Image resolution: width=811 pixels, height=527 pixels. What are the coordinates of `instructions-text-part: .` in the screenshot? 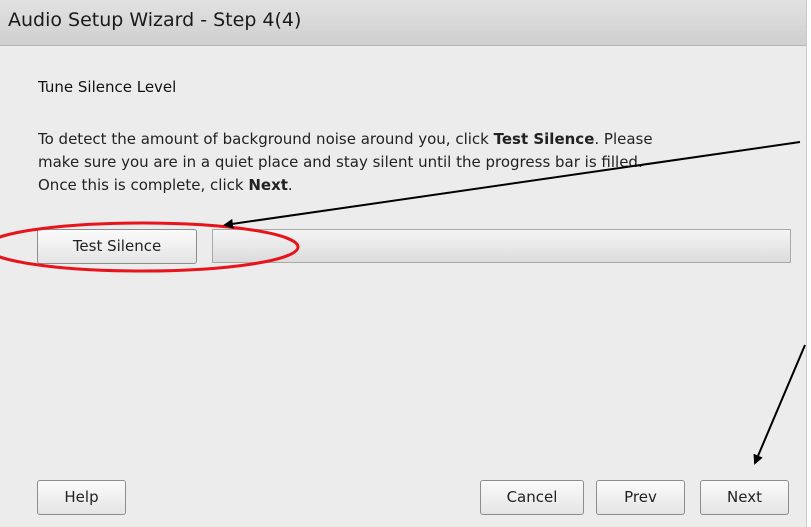 It's located at (290, 185).